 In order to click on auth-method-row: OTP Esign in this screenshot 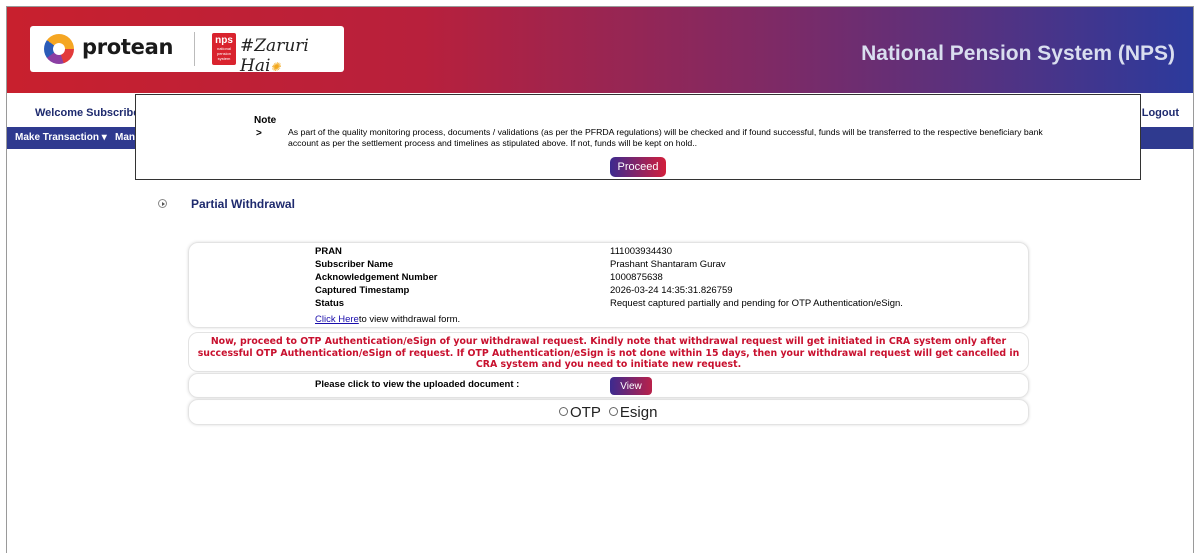, I will do `click(608, 412)`.